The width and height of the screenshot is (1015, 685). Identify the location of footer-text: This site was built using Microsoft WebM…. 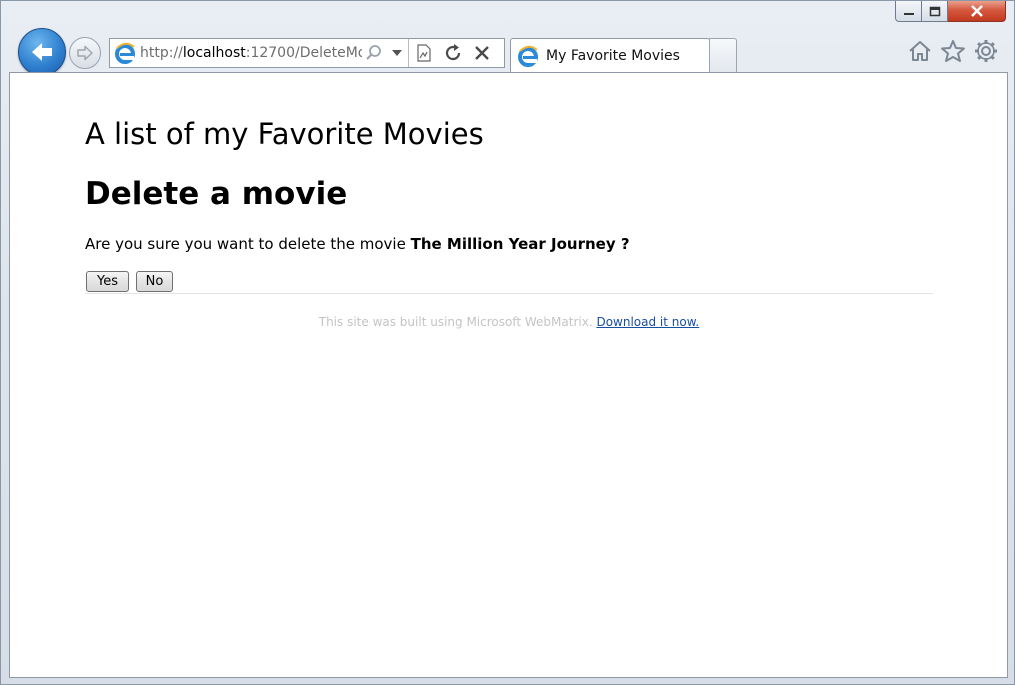
(457, 322).